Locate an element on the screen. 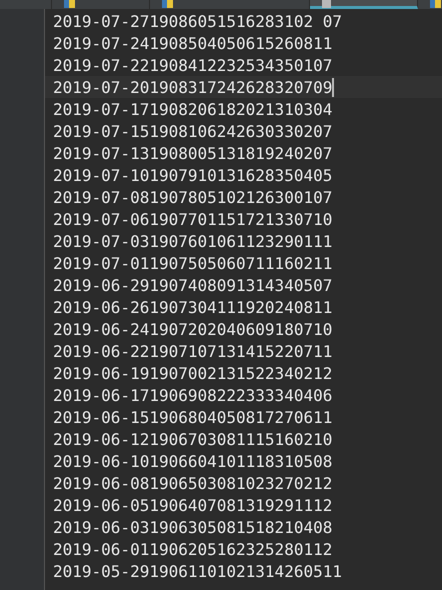 The image size is (442, 590). code-line: 2019-06-121906703081115160210 is located at coordinates (192, 439).